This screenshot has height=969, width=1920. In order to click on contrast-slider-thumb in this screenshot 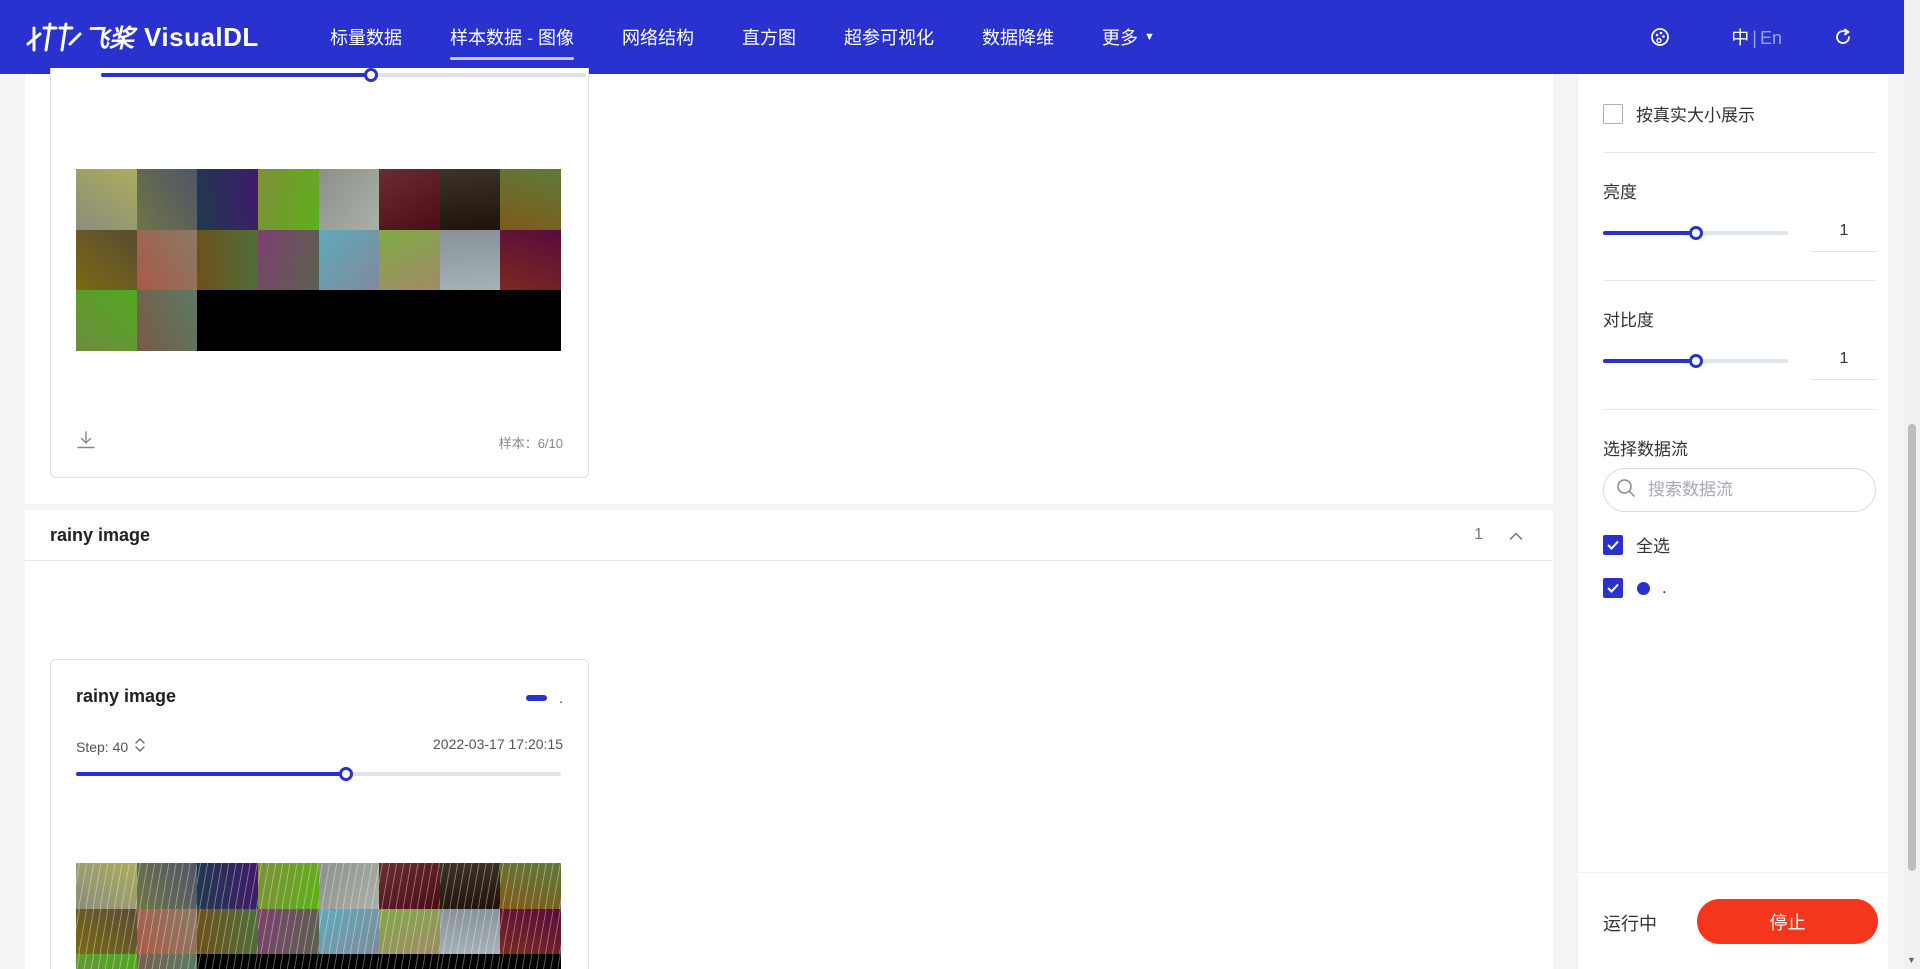, I will do `click(1695, 361)`.